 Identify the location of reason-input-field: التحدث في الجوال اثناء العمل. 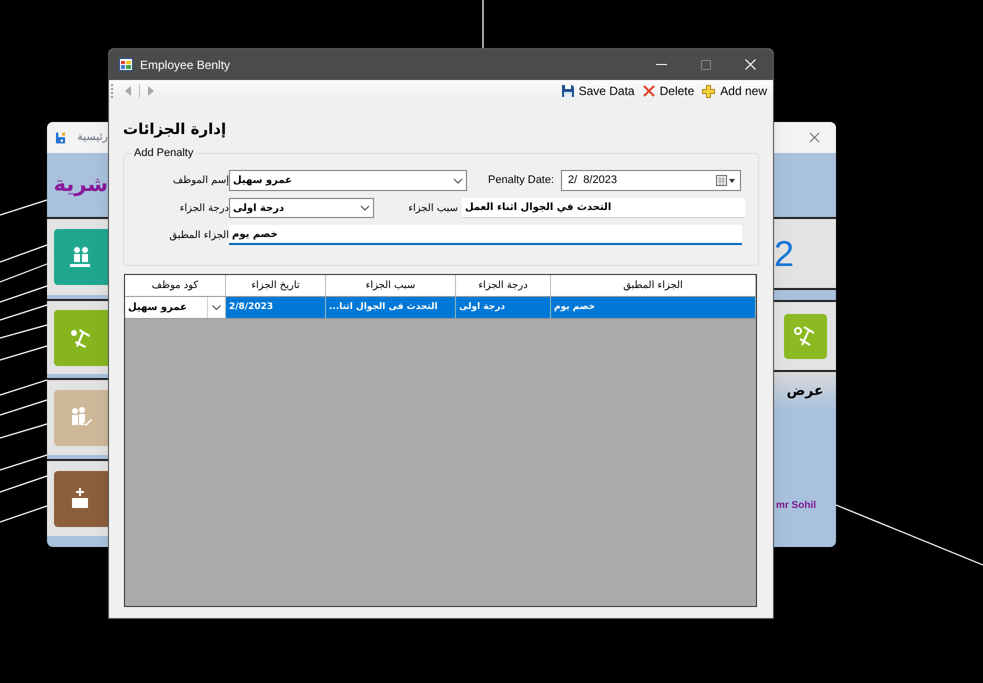
(603, 208).